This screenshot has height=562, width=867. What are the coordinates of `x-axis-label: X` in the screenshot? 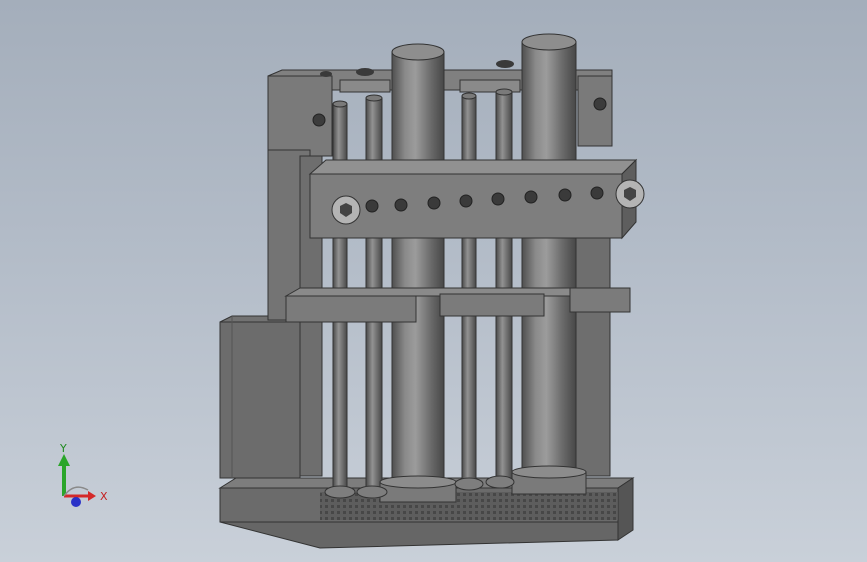 It's located at (104, 496).